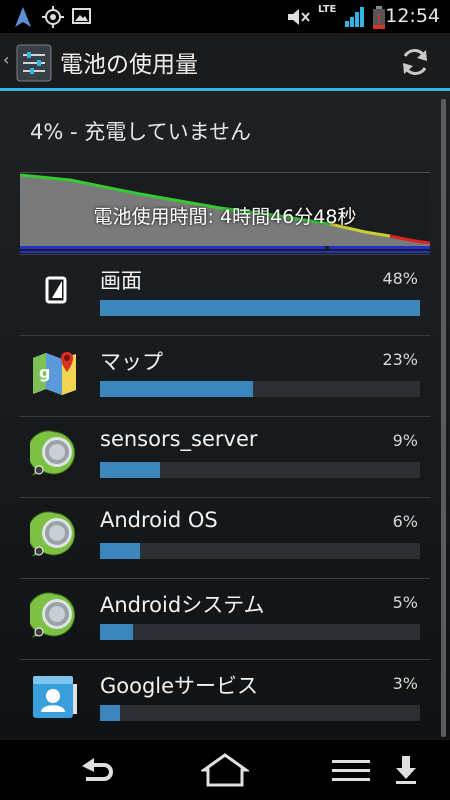 Image resolution: width=450 pixels, height=800 pixels. I want to click on menu-icon, so click(351, 770).